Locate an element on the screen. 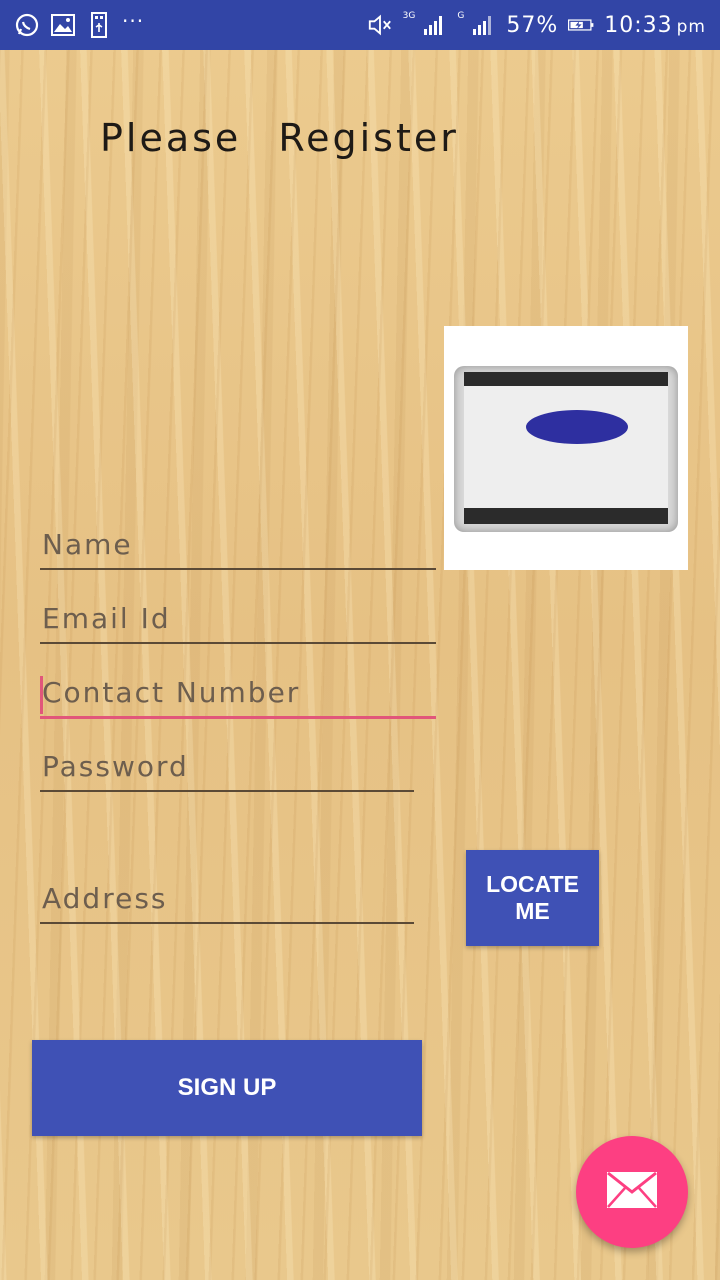 This screenshot has height=1280, width=720. mail-icon is located at coordinates (632, 1192).